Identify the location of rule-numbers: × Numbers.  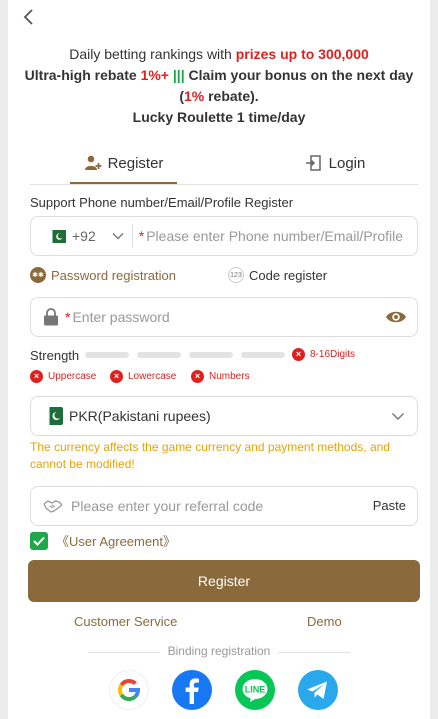
(220, 376).